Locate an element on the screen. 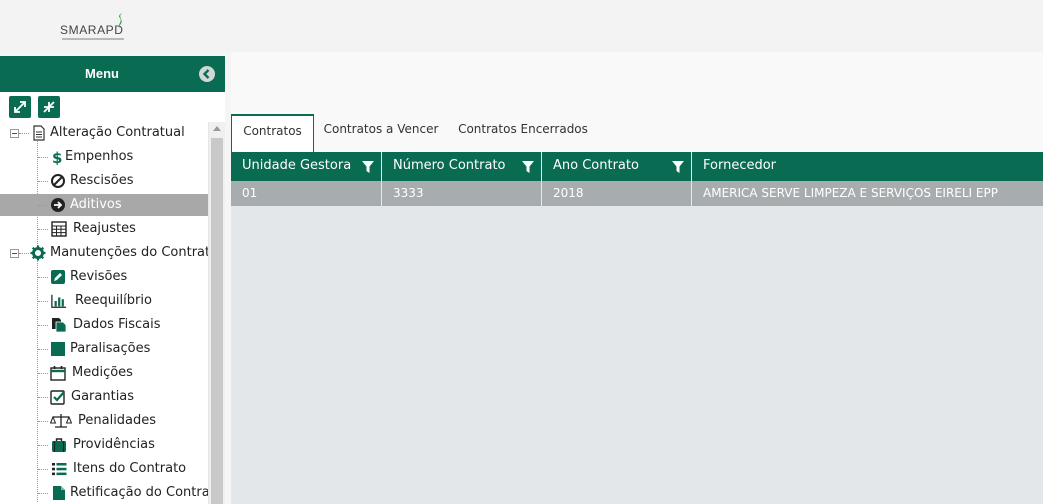  tree-item-label: Manutenções do Contrato is located at coordinates (129, 252).